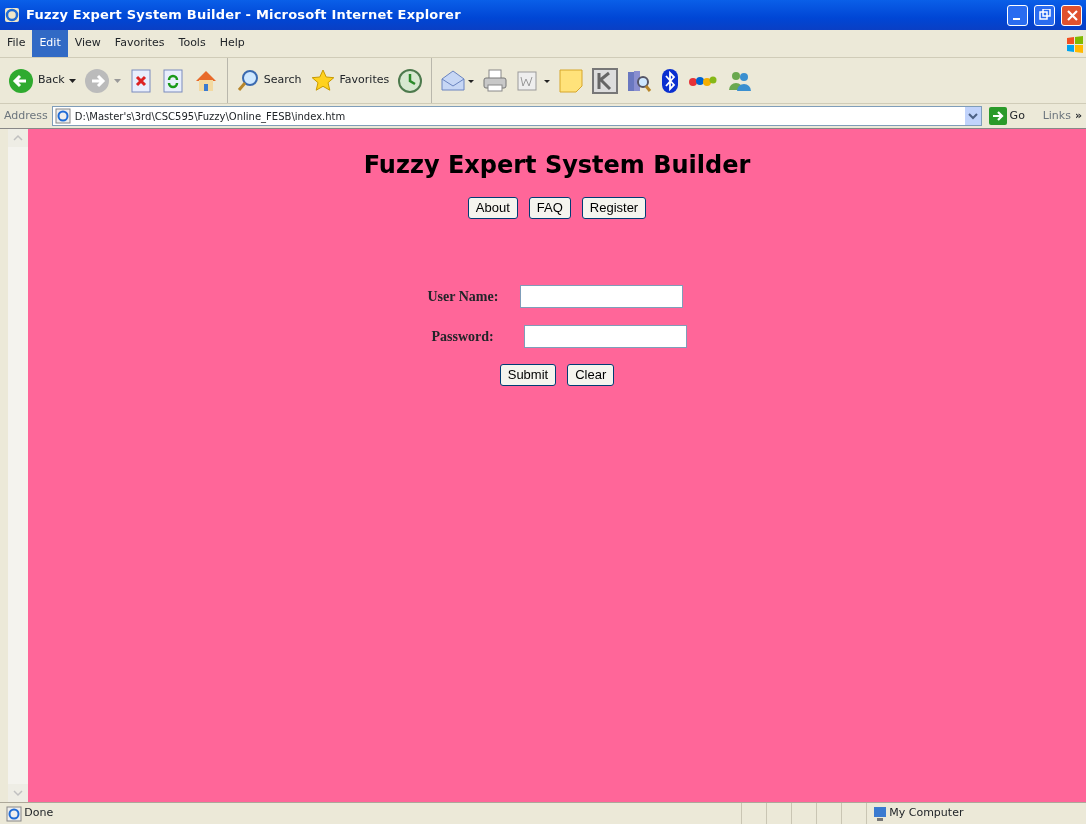 This screenshot has width=1086, height=824. What do you see at coordinates (364, 80) in the screenshot?
I see `toolbar-label: Favorites` at bounding box center [364, 80].